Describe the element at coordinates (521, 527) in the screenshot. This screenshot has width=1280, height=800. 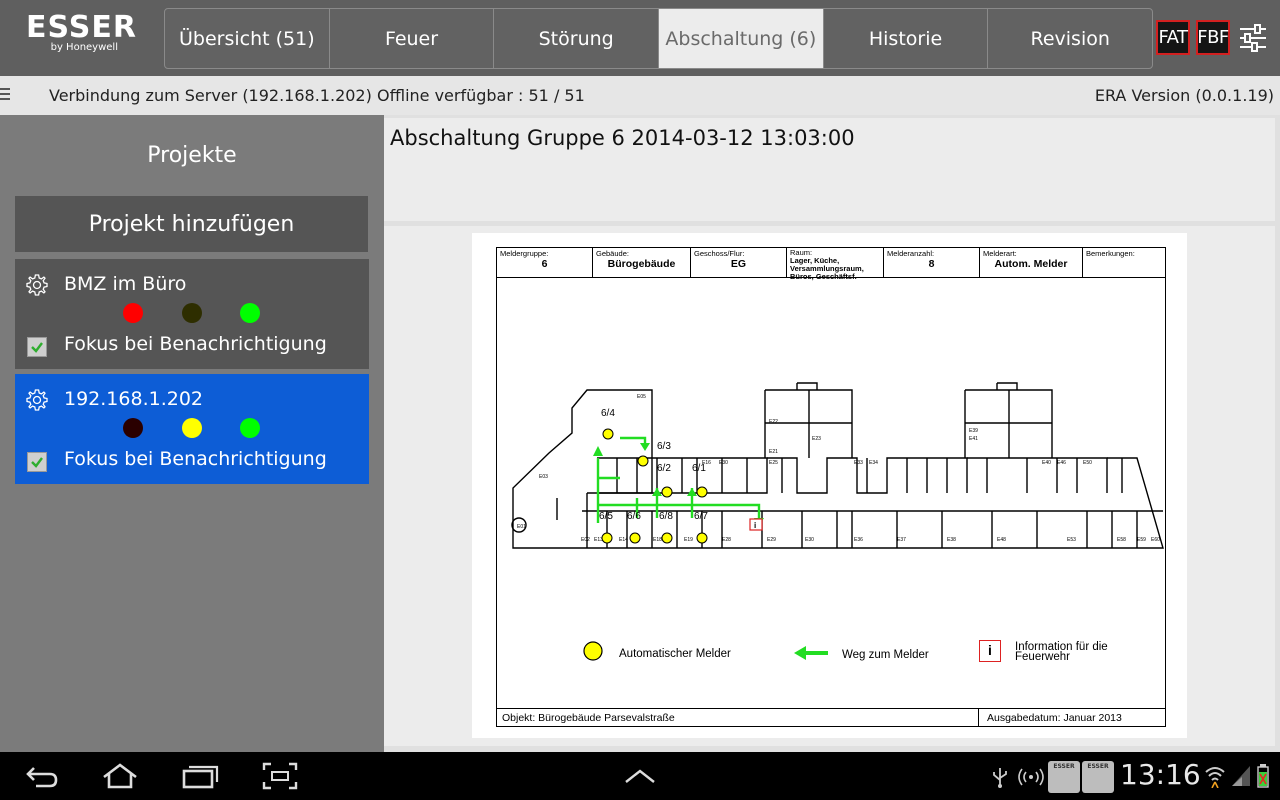
I see `svg-text: E01` at that location.